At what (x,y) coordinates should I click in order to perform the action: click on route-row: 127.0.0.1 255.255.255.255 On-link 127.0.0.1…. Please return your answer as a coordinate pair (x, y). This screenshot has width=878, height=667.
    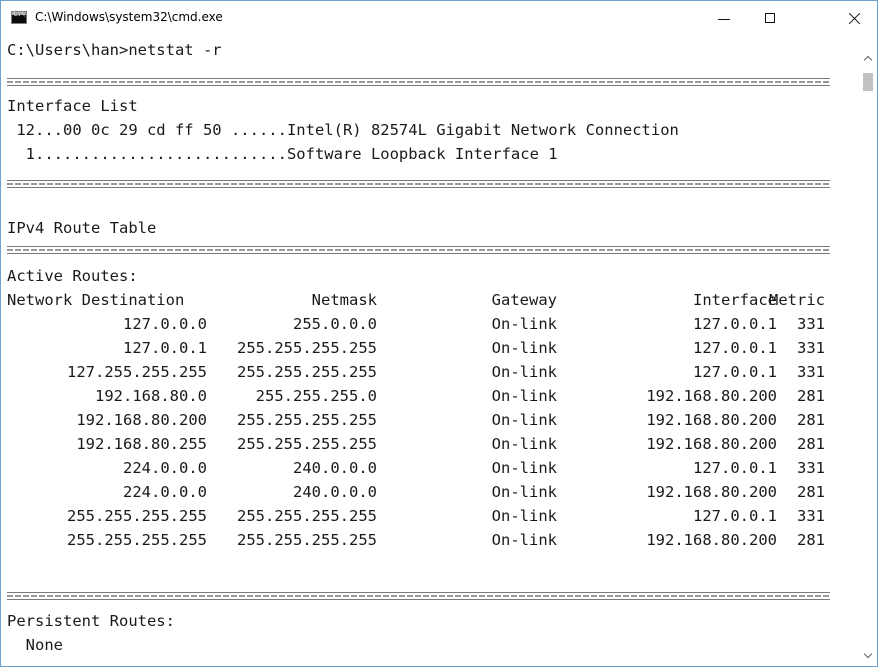
    Looking at the image, I should click on (422, 348).